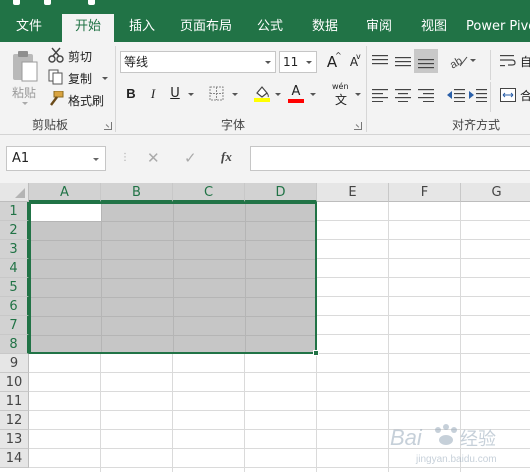 This screenshot has width=530, height=472. I want to click on font-size-select: 11, so click(298, 62).